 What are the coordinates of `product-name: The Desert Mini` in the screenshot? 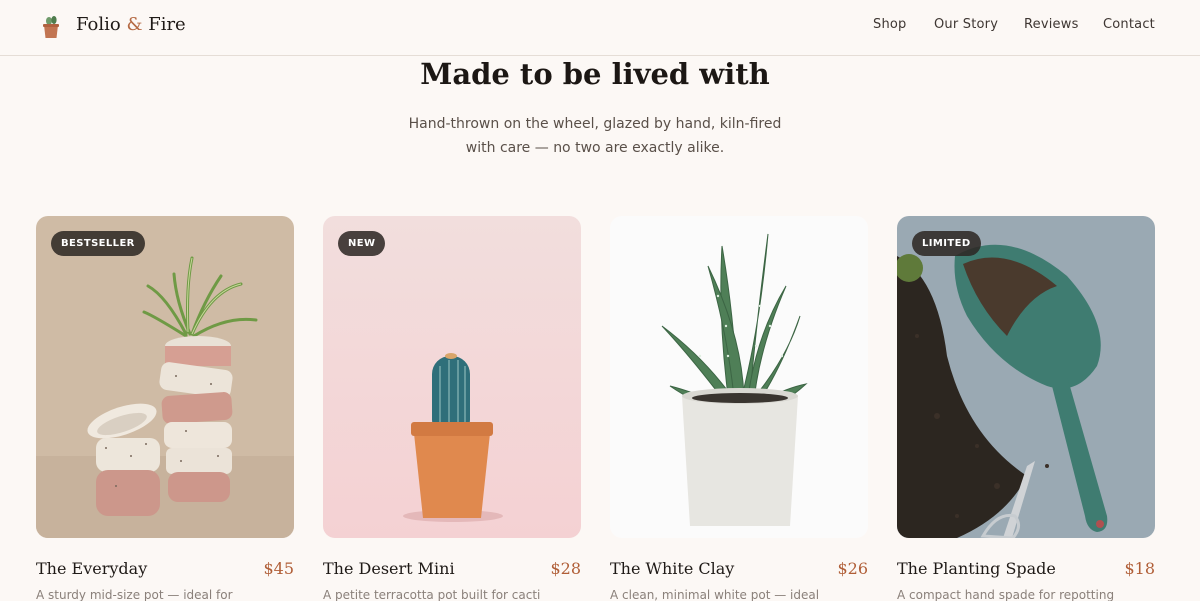 It's located at (389, 568).